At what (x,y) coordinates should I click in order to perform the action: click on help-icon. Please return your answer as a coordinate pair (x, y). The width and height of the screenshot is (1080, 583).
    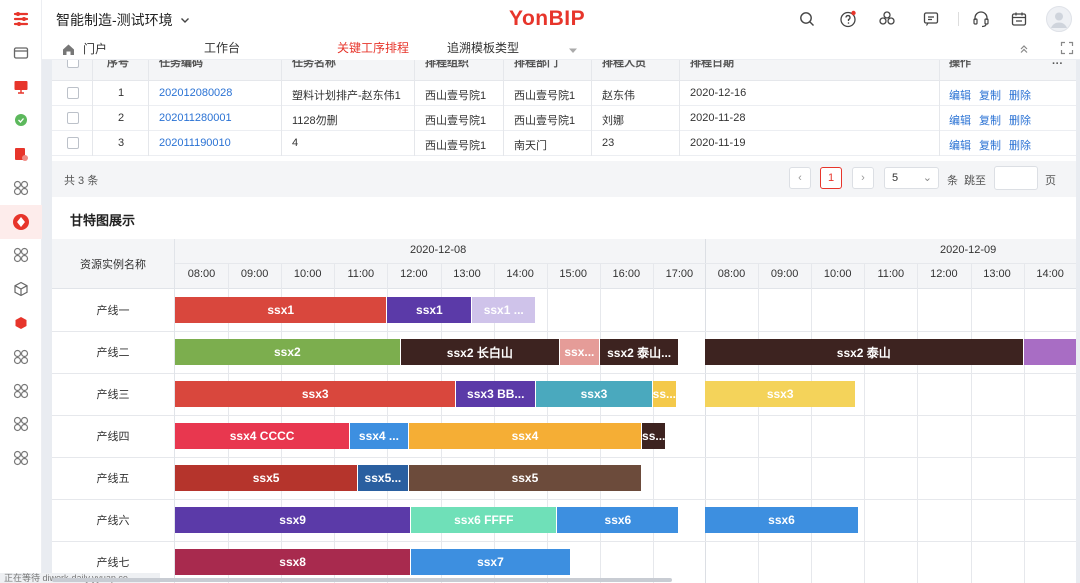
    Looking at the image, I should click on (848, 19).